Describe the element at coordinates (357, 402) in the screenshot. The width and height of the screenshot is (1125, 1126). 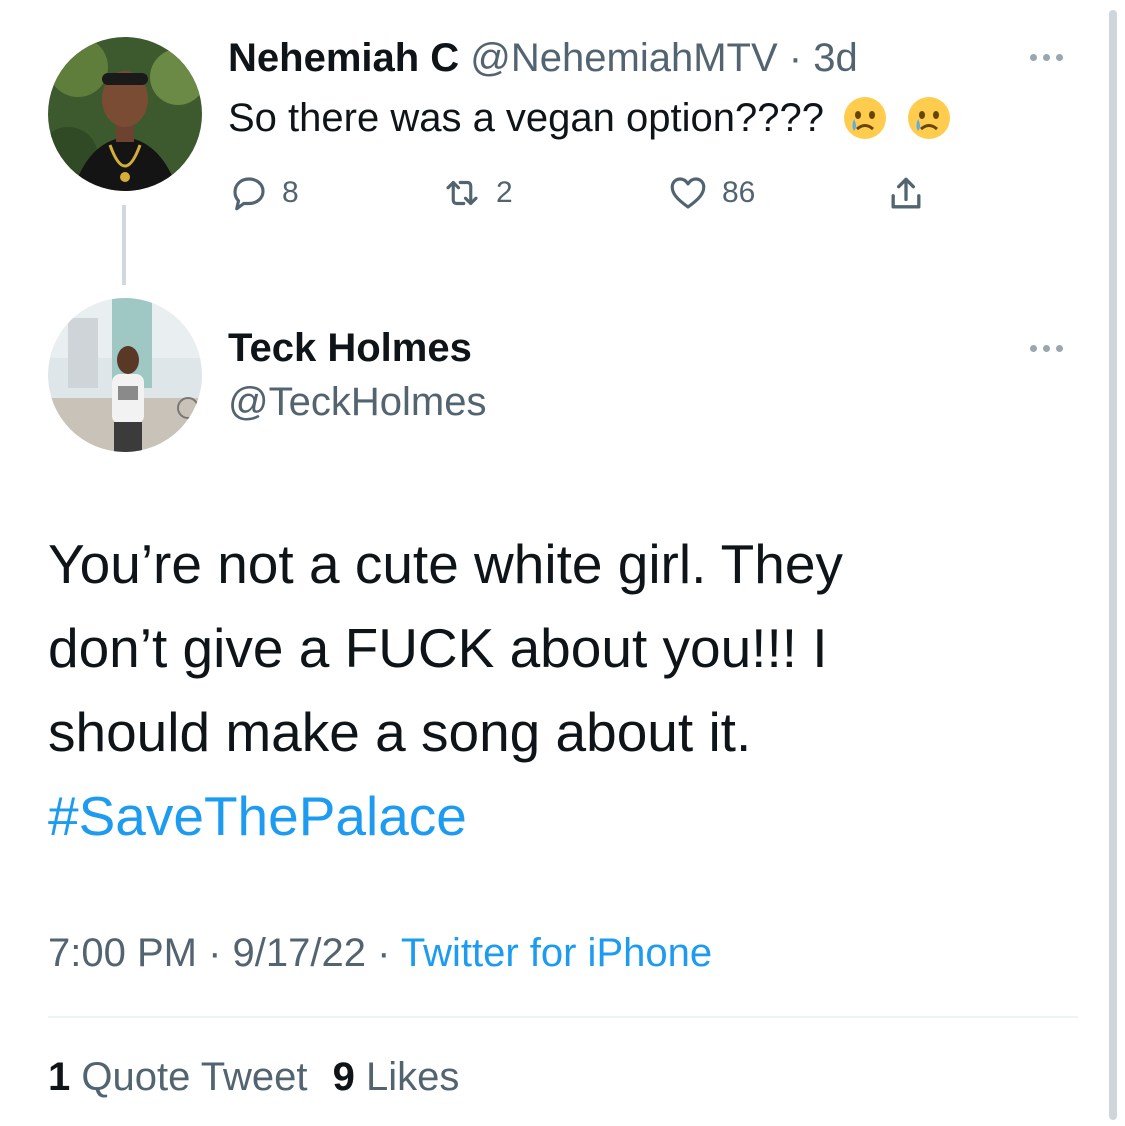
I see `main-handle: @TeckHolmes` at that location.